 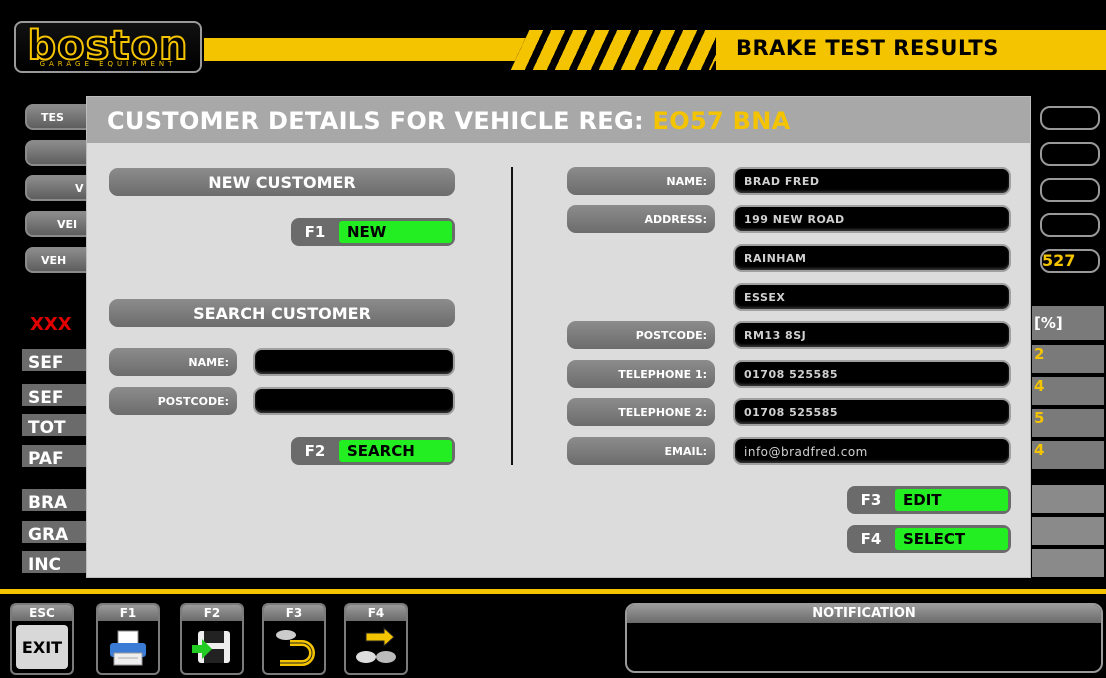 What do you see at coordinates (872, 181) in the screenshot?
I see `name-field: BRAD FRED` at bounding box center [872, 181].